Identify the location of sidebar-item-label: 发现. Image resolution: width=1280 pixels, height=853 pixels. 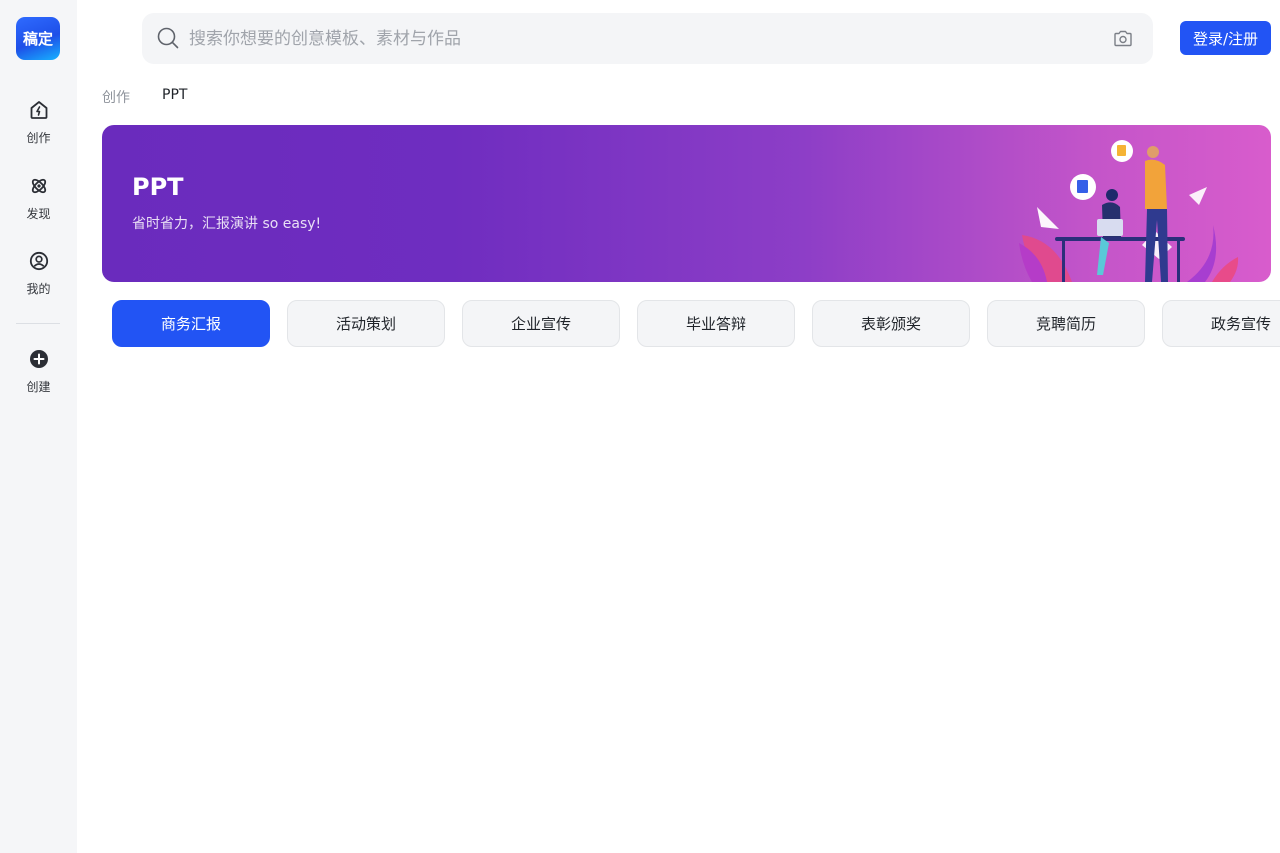
(38, 214).